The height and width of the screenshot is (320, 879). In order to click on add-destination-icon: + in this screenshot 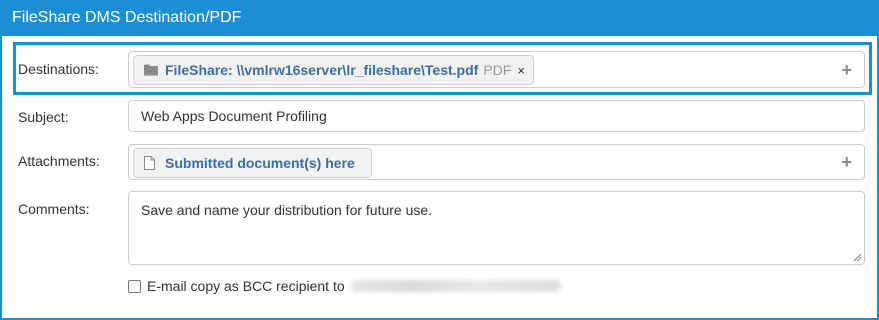, I will do `click(846, 70)`.